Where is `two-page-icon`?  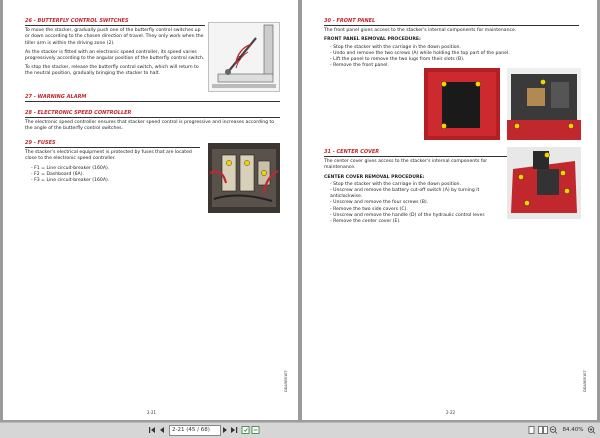
two-page-icon is located at coordinates (543, 430).